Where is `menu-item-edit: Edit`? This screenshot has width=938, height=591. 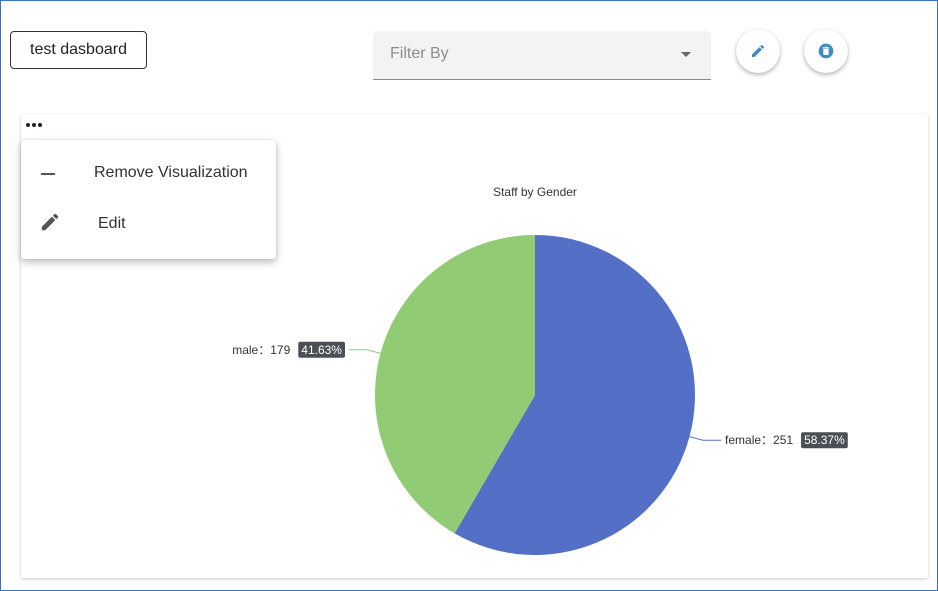
menu-item-edit: Edit is located at coordinates (148, 224).